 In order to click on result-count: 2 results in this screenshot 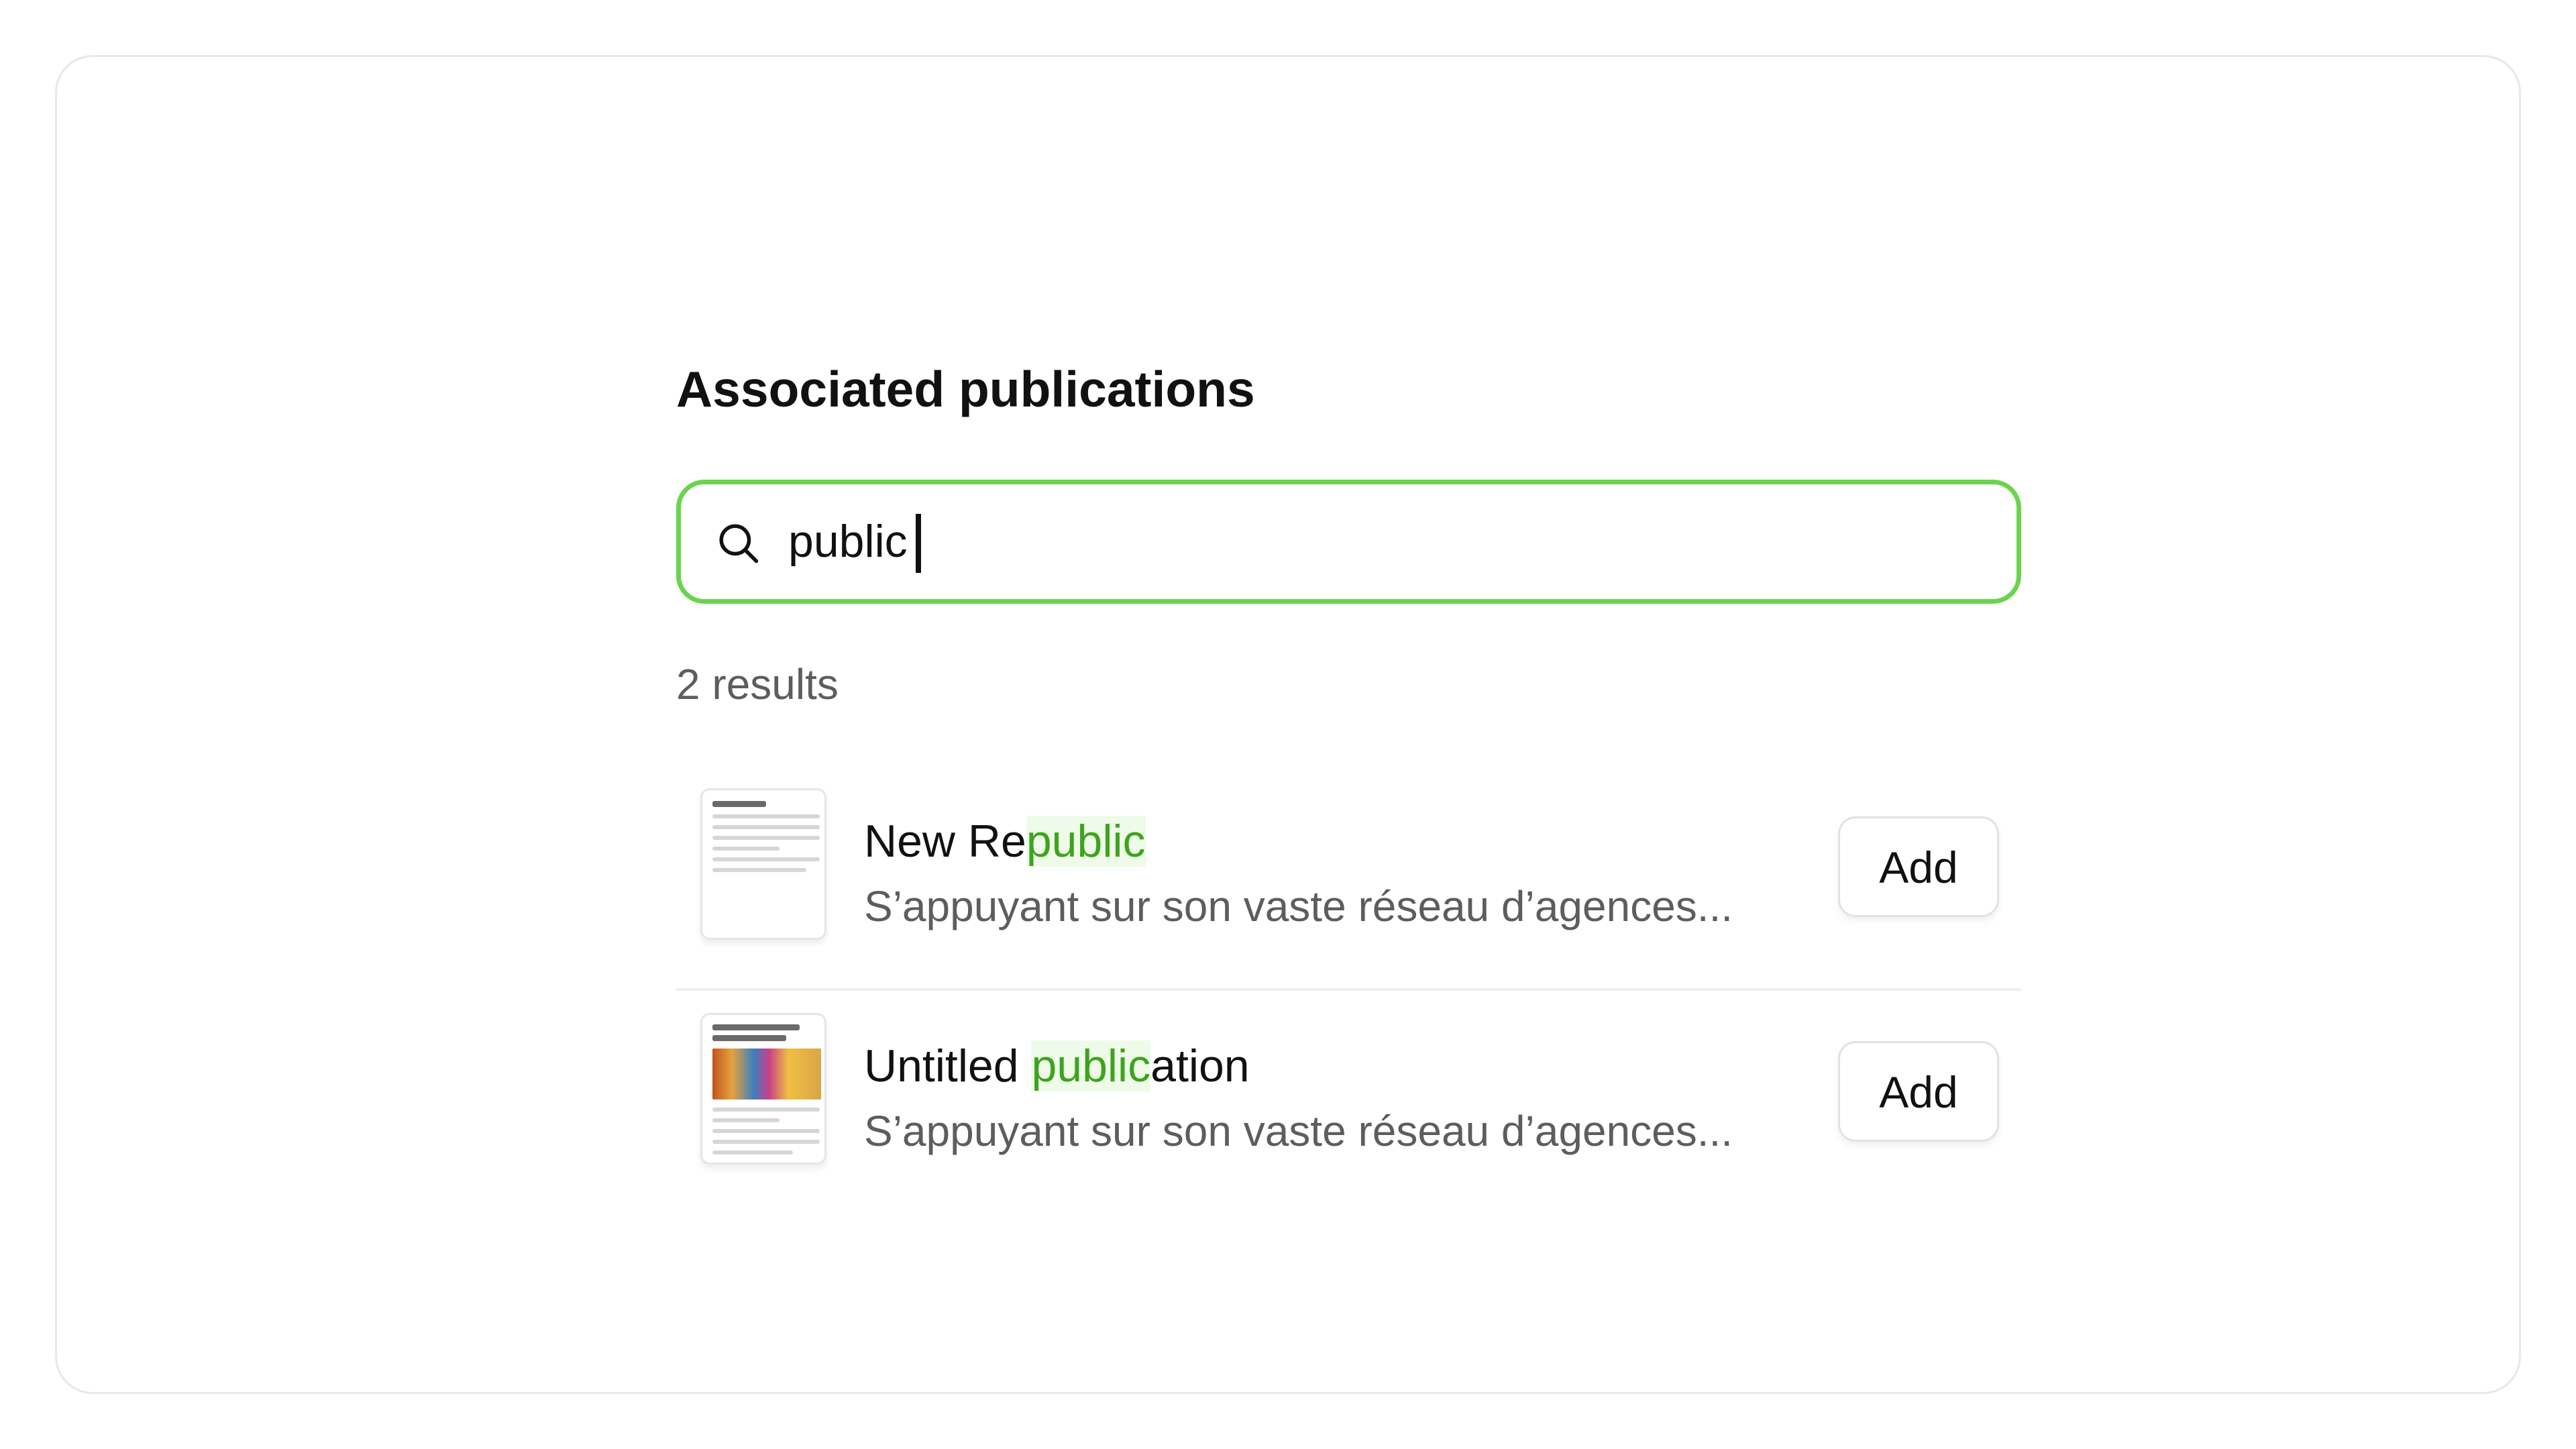, I will do `click(757, 684)`.